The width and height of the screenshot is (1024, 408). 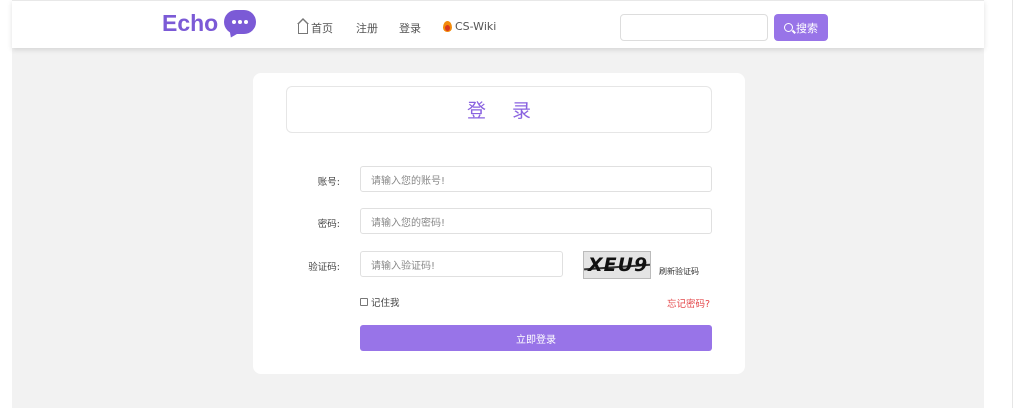 I want to click on login-button-label: 立即登录, so click(x=536, y=340).